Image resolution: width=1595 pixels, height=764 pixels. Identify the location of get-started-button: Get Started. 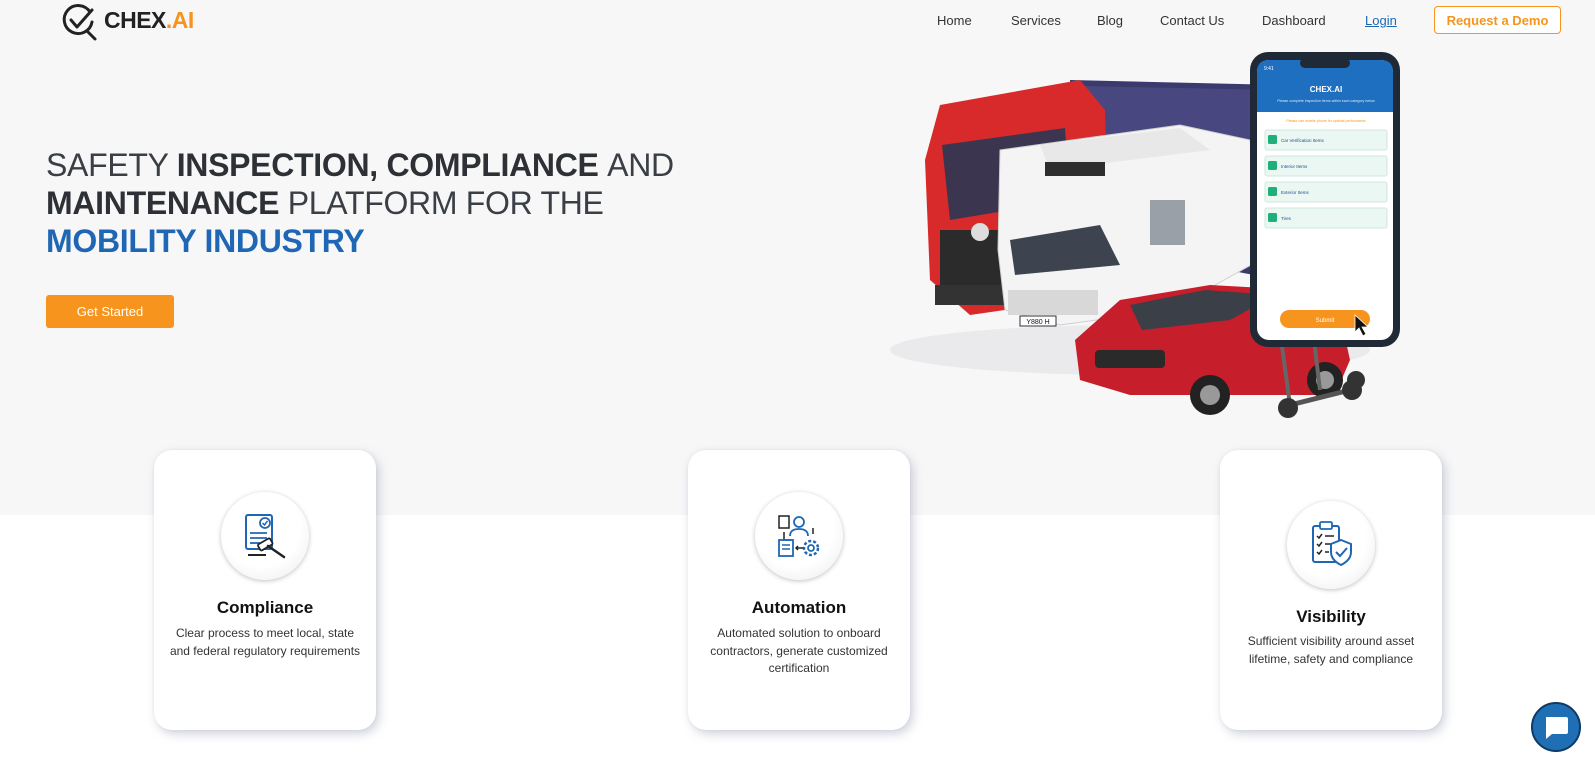
(110, 311).